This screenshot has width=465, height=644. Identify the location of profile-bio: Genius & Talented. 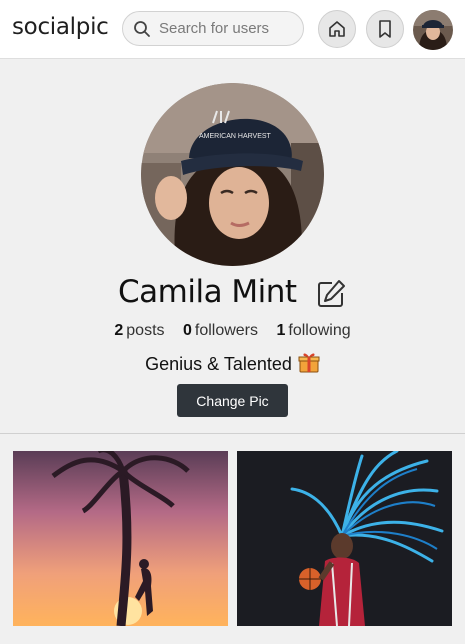
(232, 364).